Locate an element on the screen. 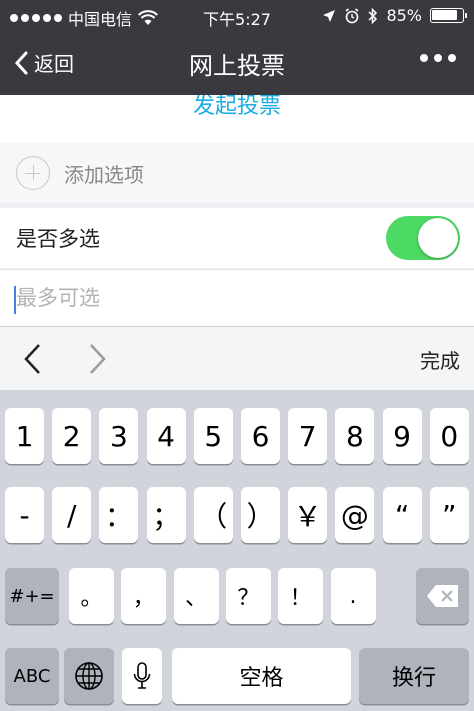 This screenshot has height=711, width=474. location-arrow-icon is located at coordinates (329, 15).